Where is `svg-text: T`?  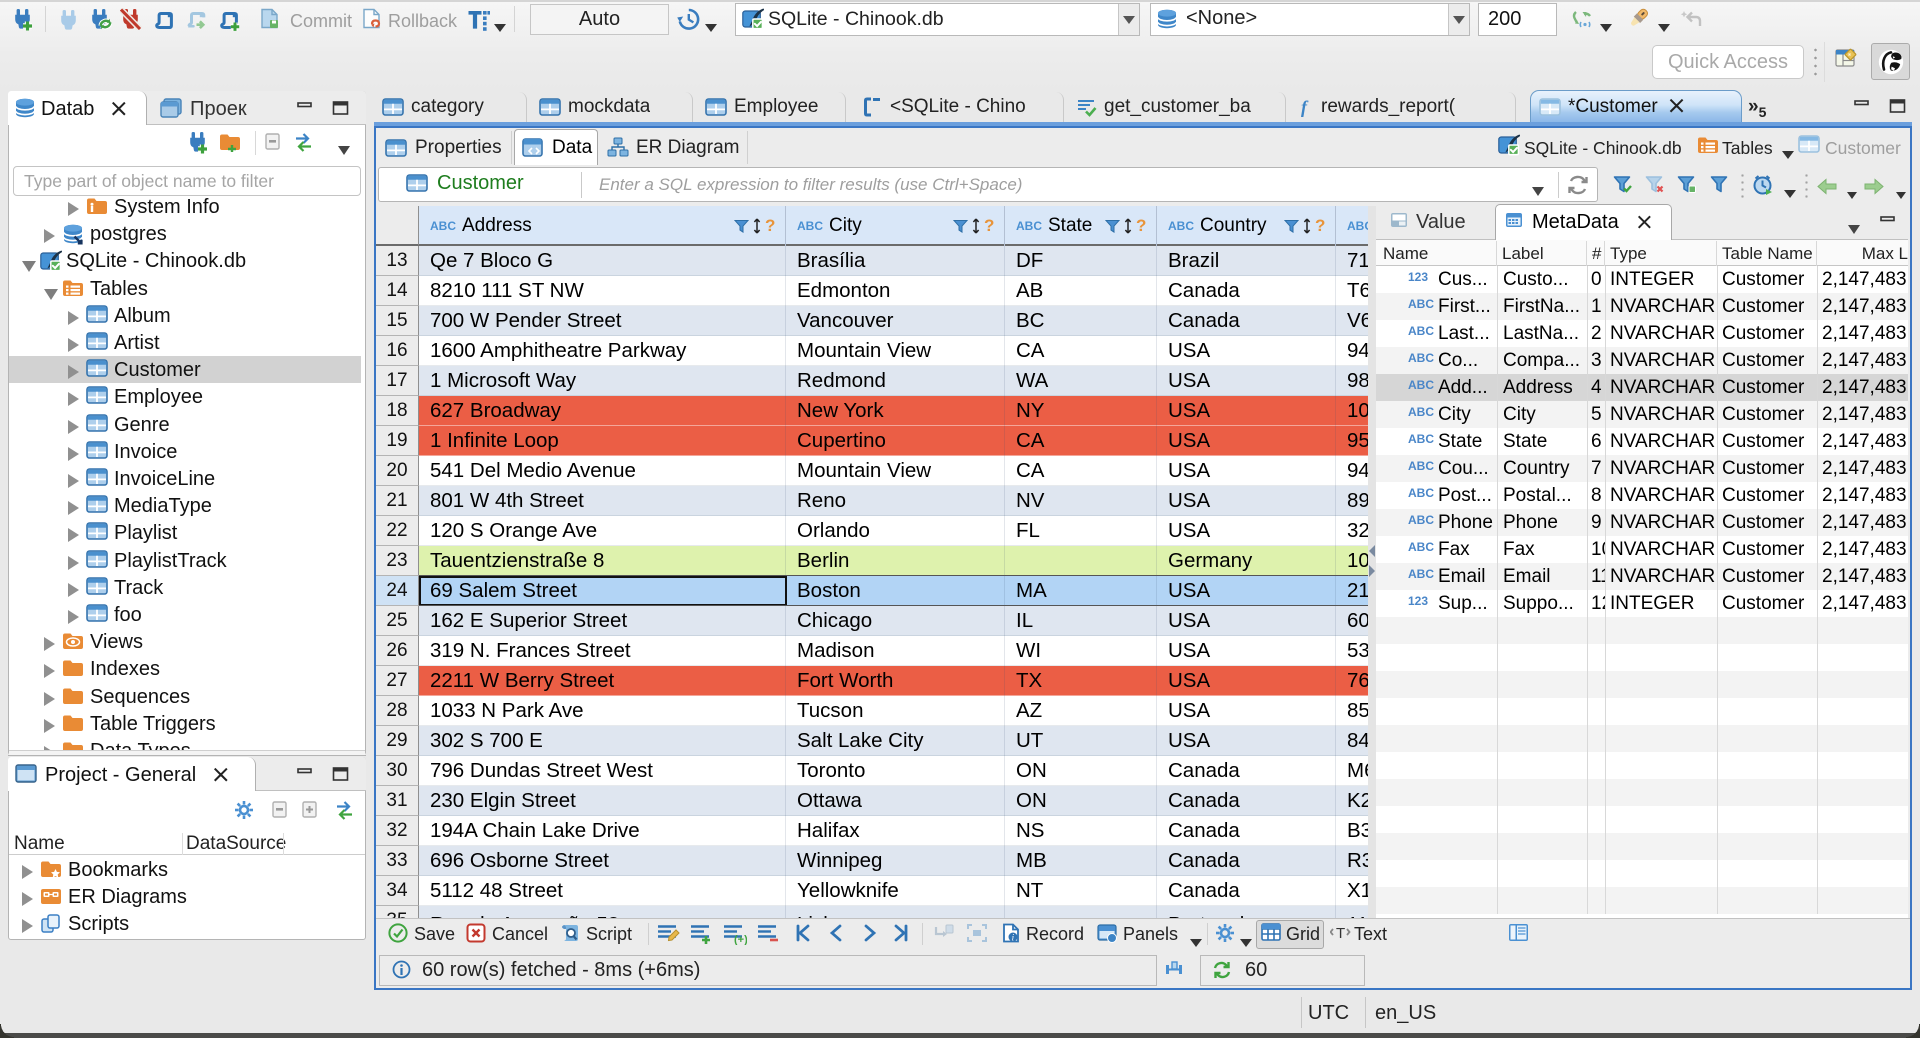
svg-text: T is located at coordinates (1340, 933).